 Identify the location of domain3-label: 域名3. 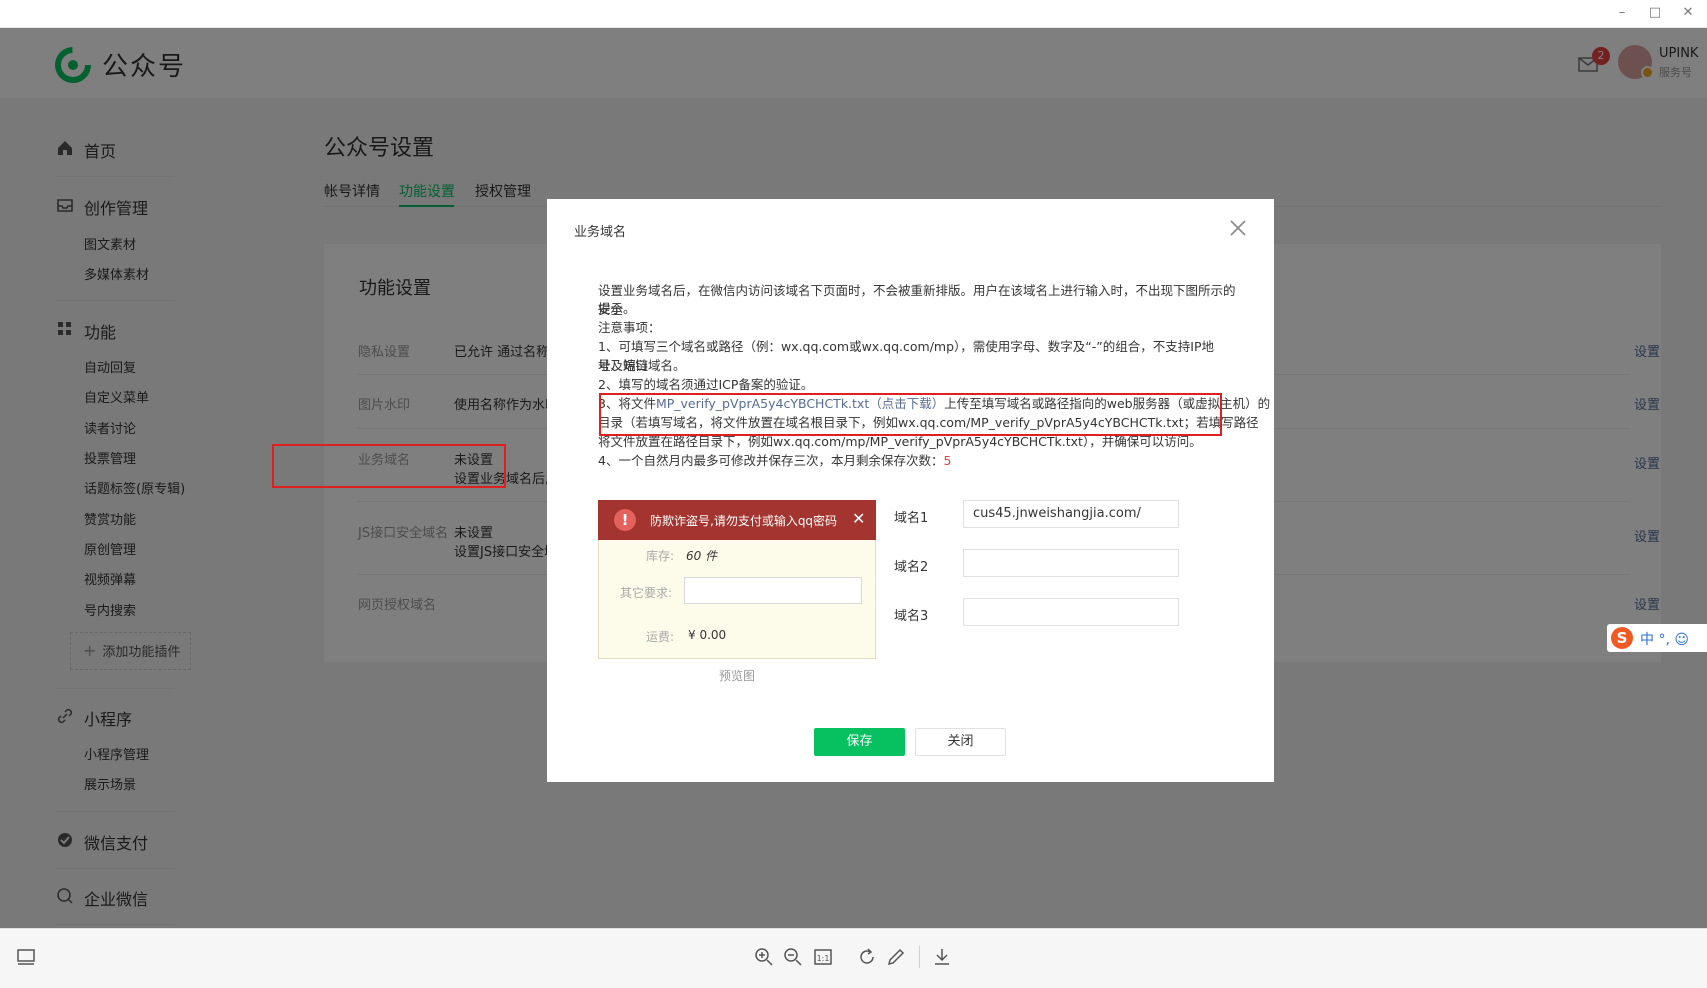
(911, 616).